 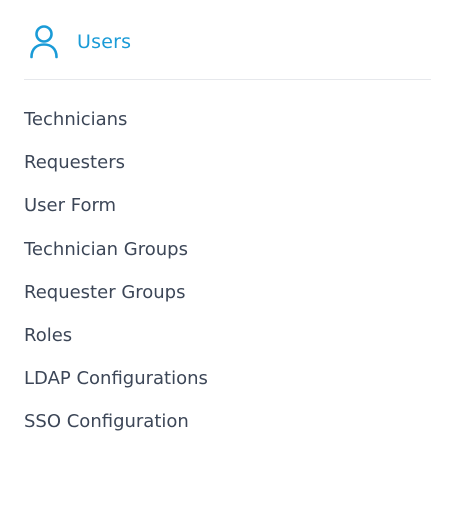 I want to click on user-icon, so click(x=44, y=42).